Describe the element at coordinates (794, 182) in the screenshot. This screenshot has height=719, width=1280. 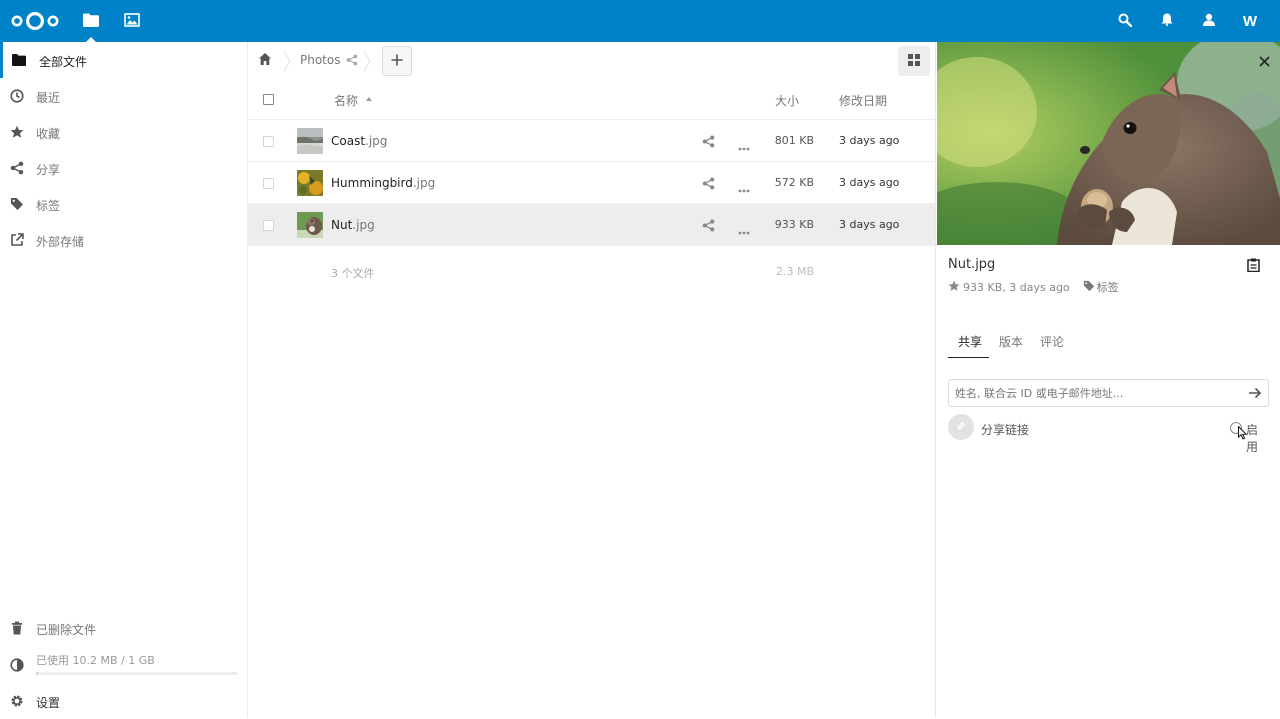
I see `file-size: 572 KB` at that location.